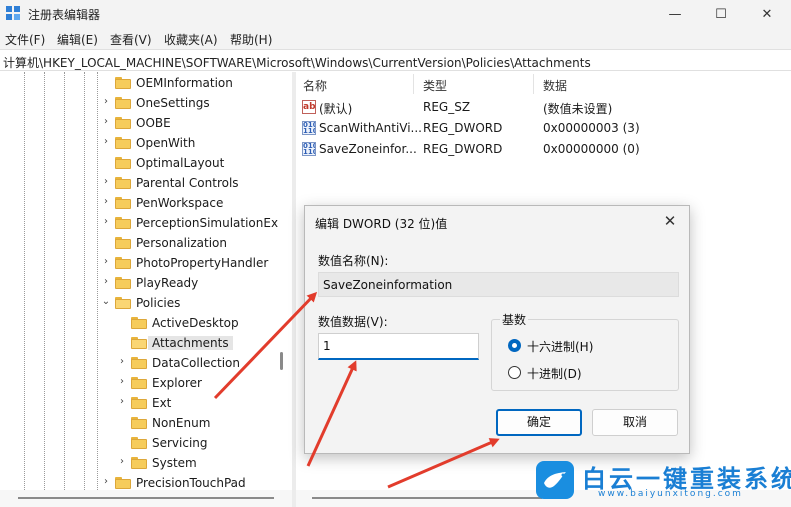  I want to click on tree-item-parental-controls: › Parental Controls, so click(144, 183).